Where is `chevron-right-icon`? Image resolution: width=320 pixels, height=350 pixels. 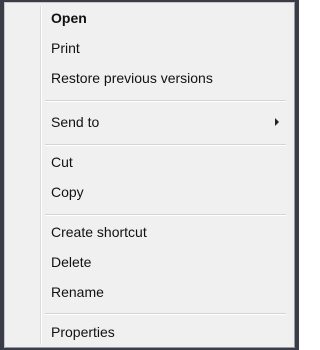
chevron-right-icon is located at coordinates (277, 122).